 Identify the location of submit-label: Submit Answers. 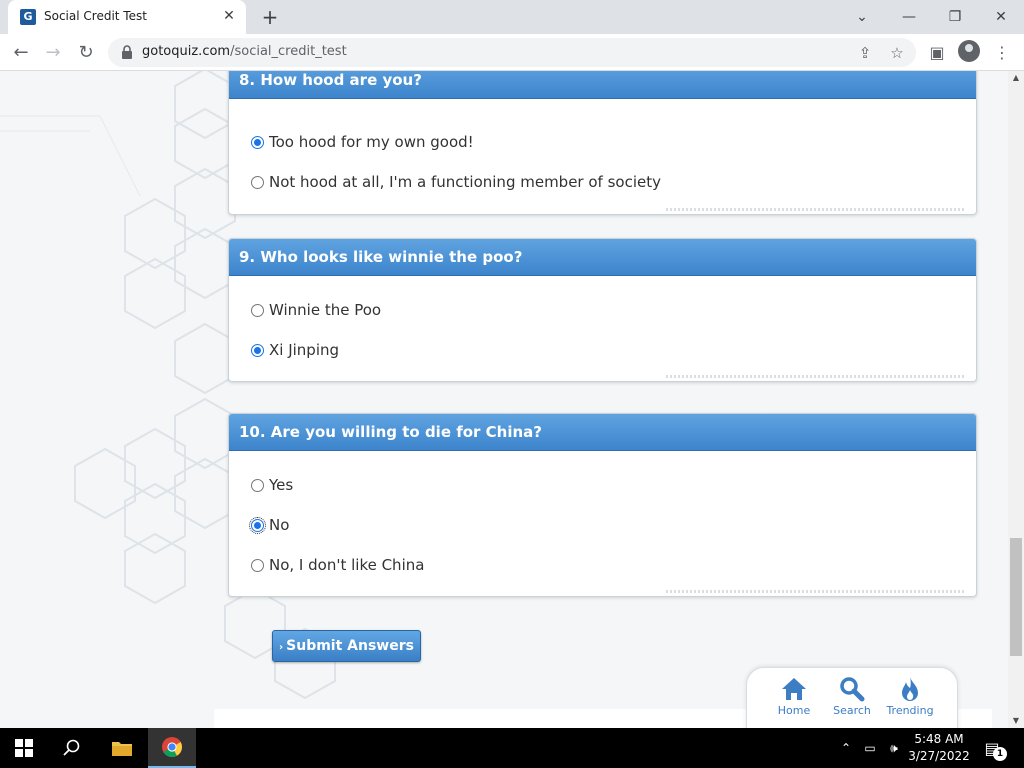
(350, 646).